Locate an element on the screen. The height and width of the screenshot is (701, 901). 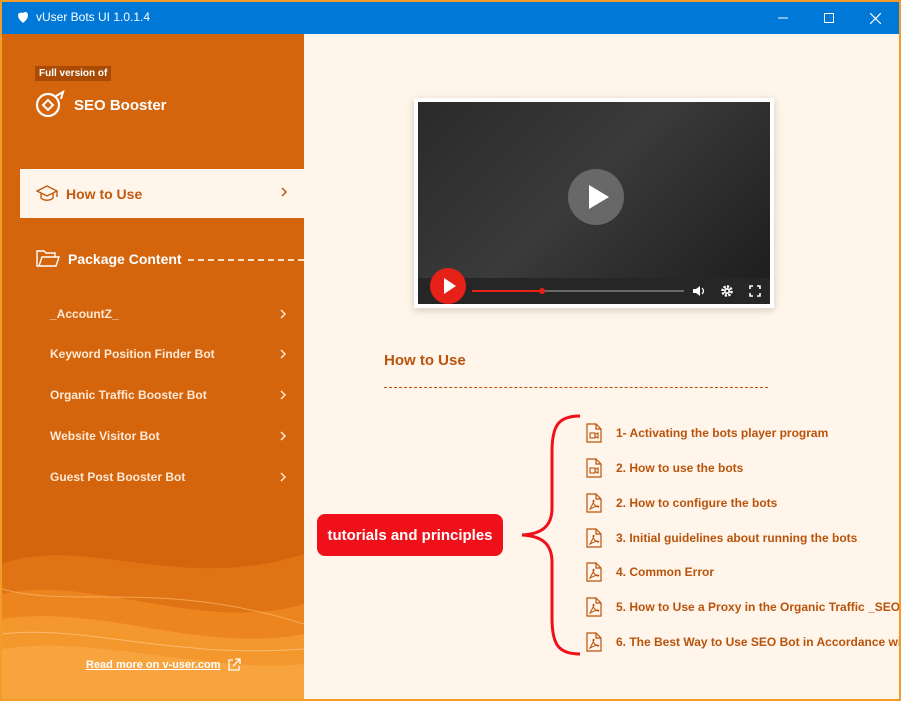
app-logo-icon is located at coordinates (23, 17).